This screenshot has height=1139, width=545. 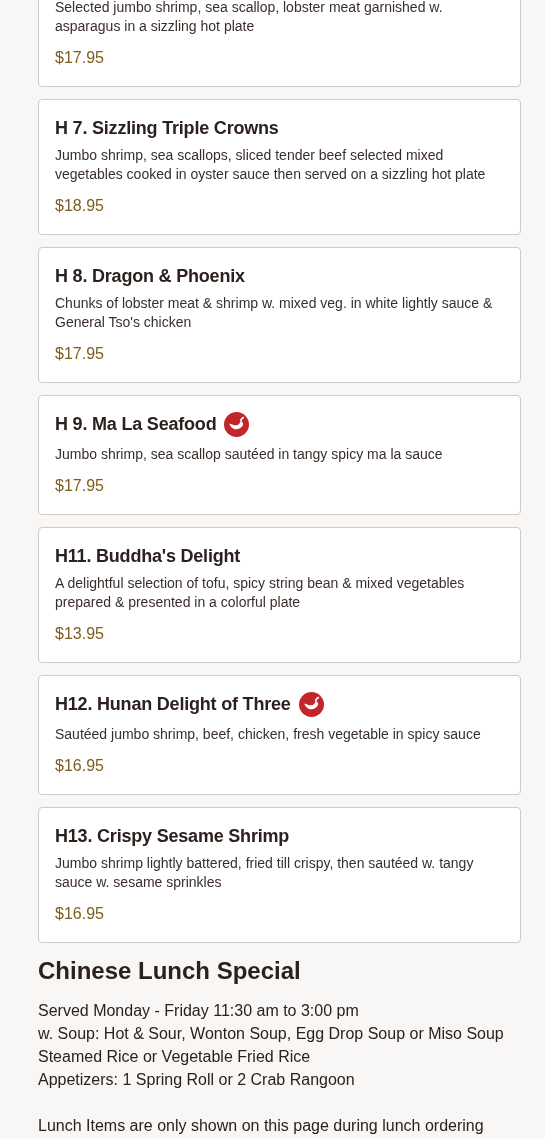 What do you see at coordinates (136, 424) in the screenshot?
I see `item-name: H 9. Ma La Seafood` at bounding box center [136, 424].